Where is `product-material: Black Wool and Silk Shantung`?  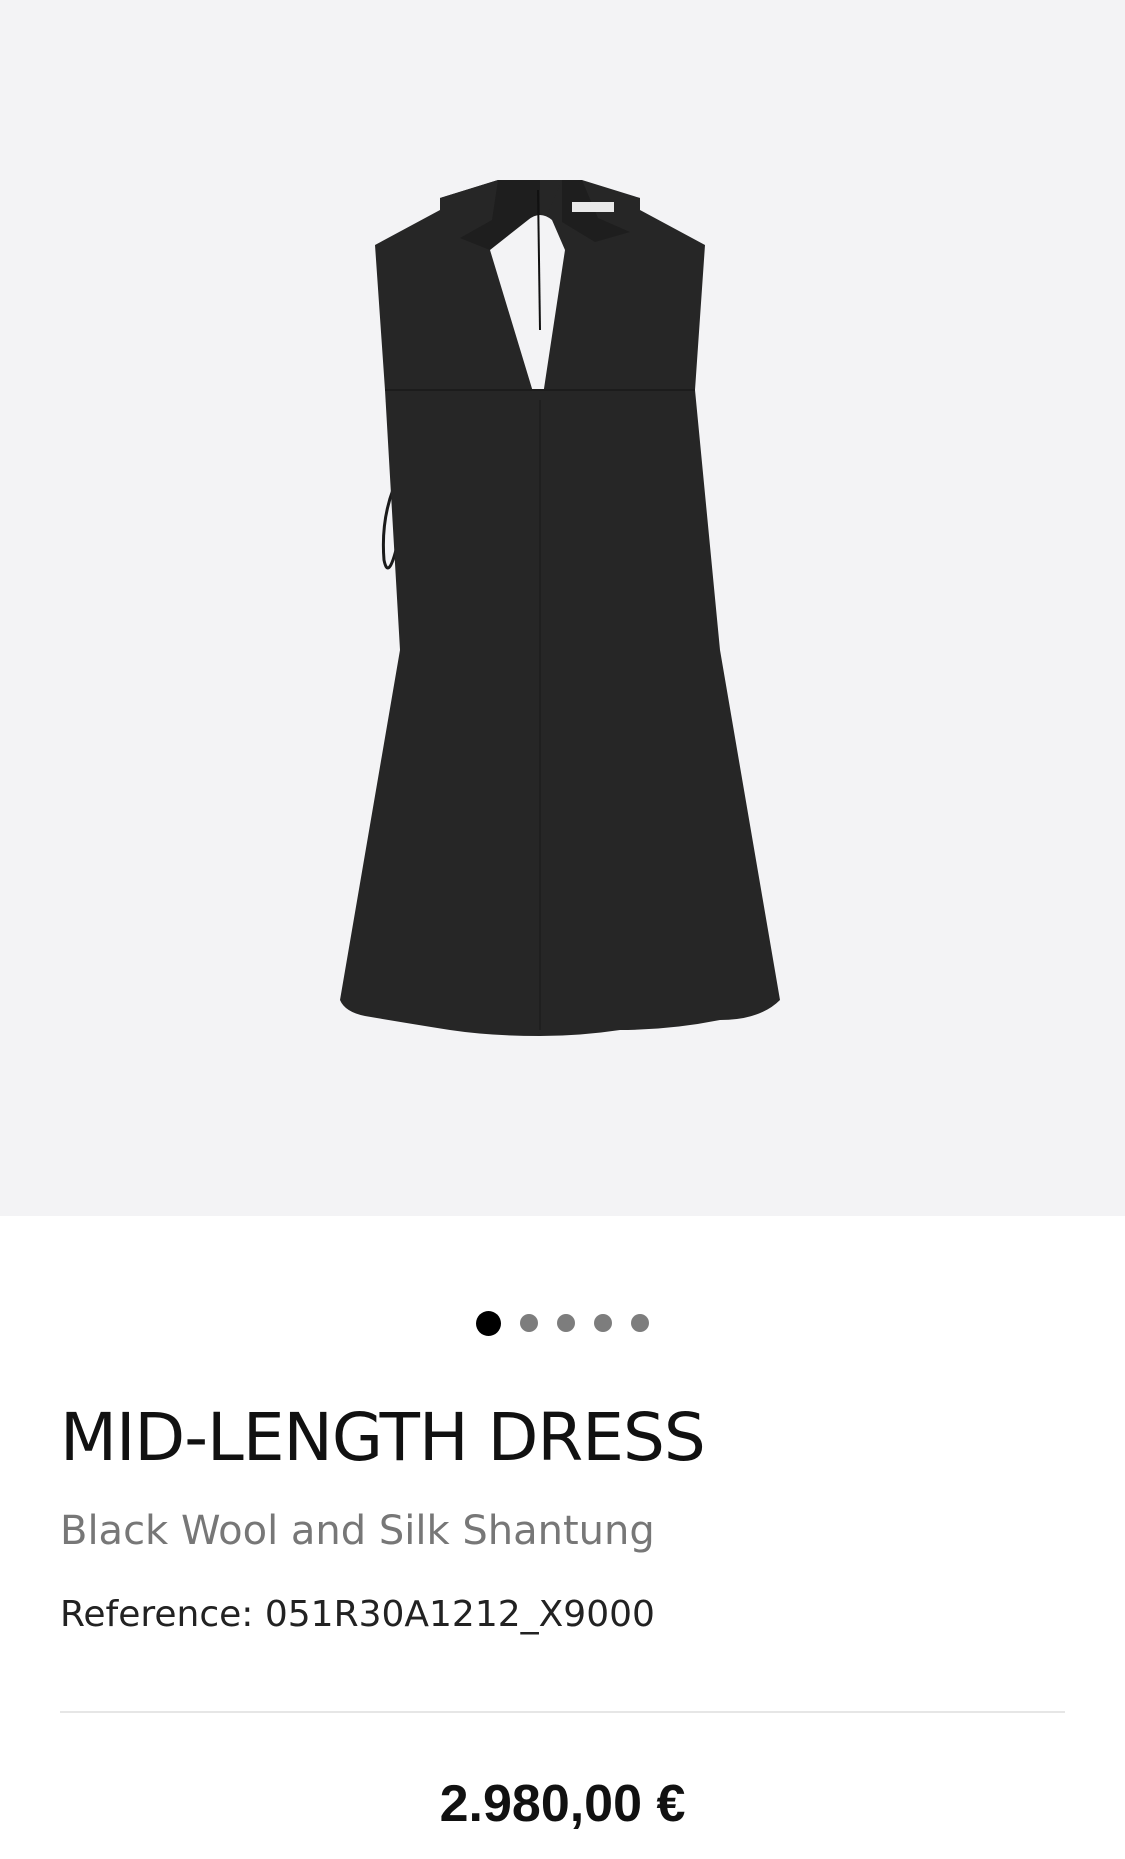
product-material: Black Wool and Silk Shantung is located at coordinates (357, 1531).